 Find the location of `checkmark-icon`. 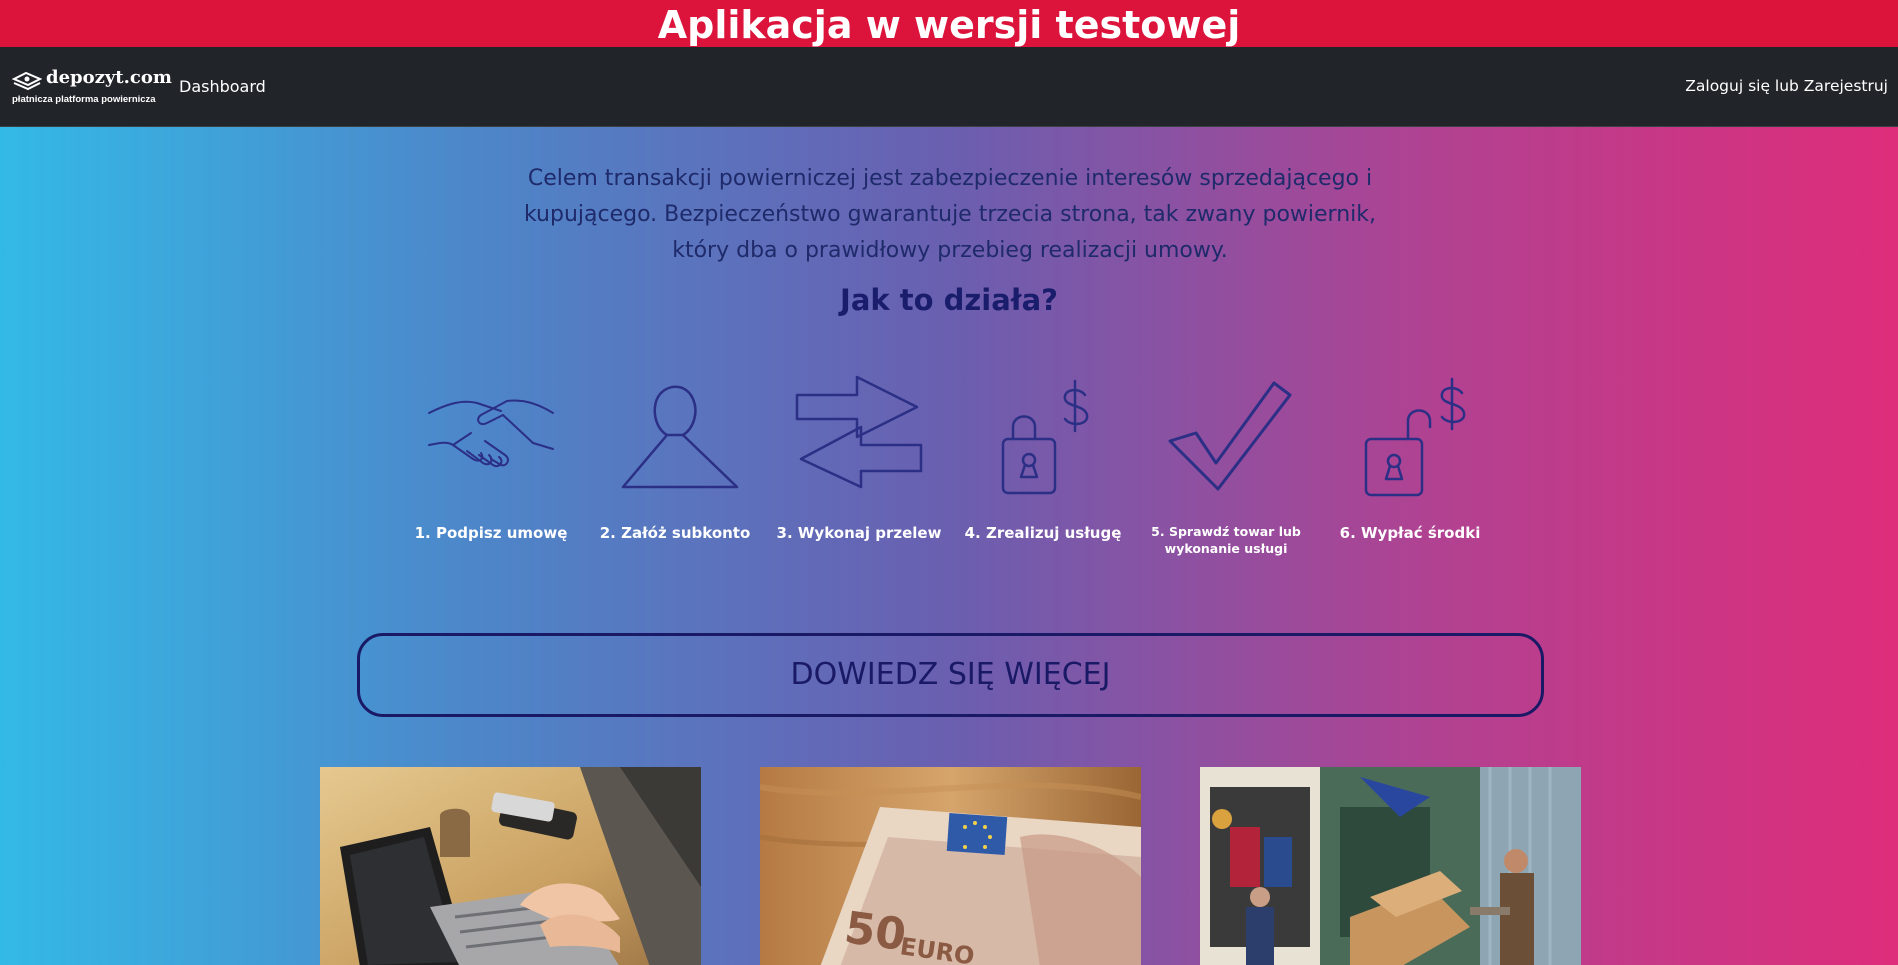

checkmark-icon is located at coordinates (1230, 436).